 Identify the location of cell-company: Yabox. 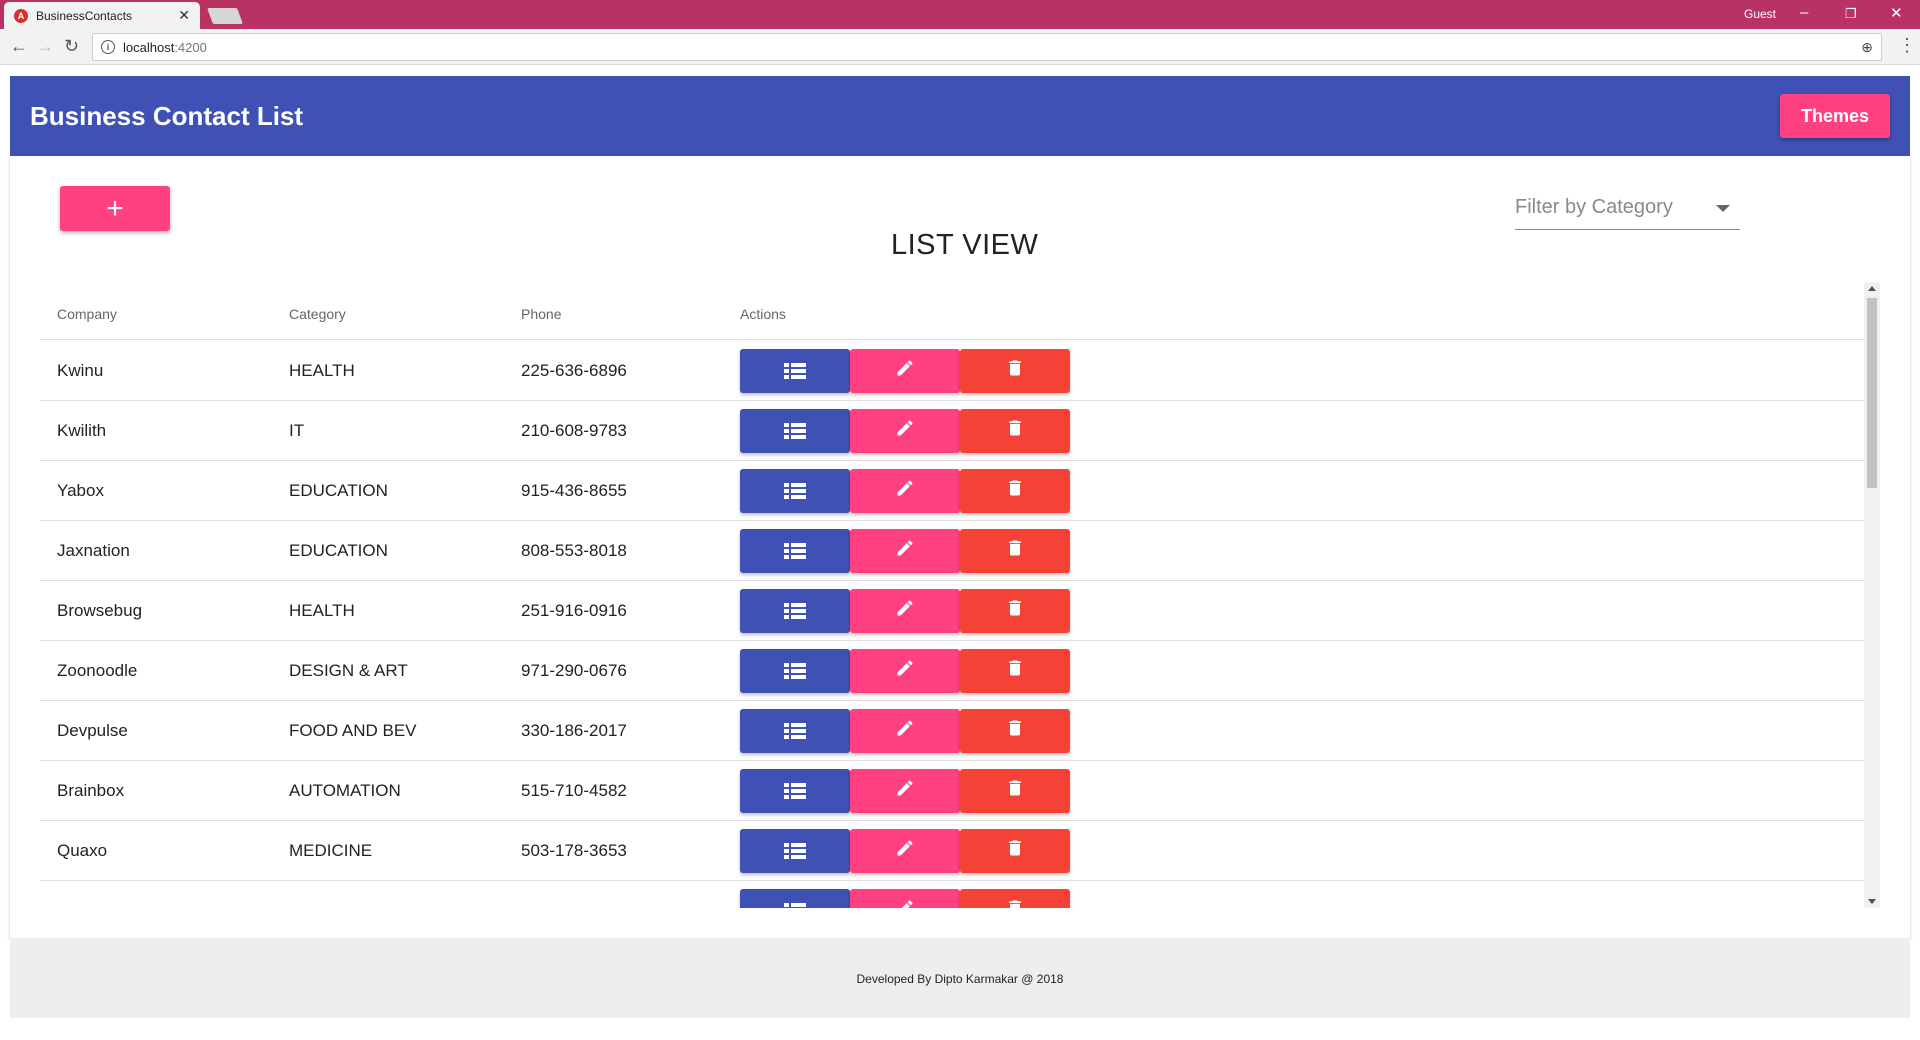
(80, 490).